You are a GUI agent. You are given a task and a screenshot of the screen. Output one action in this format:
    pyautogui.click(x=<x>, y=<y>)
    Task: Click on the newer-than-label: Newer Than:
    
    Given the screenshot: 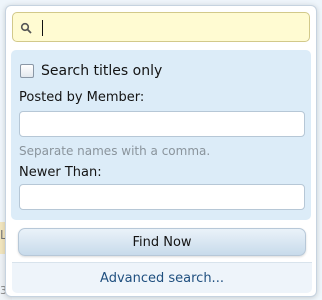 What is the action you would take?
    pyautogui.click(x=60, y=172)
    